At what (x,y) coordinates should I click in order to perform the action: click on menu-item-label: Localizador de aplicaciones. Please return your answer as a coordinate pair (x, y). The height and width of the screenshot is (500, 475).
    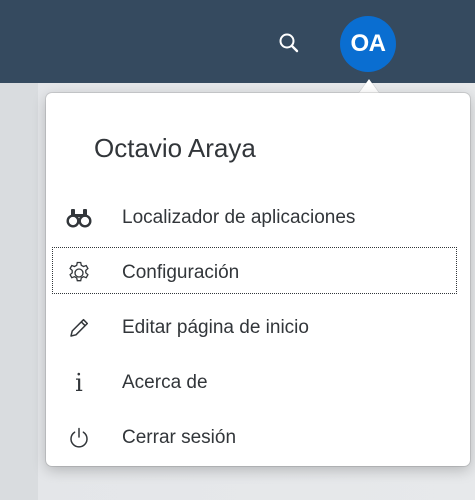
    Looking at the image, I should click on (239, 217).